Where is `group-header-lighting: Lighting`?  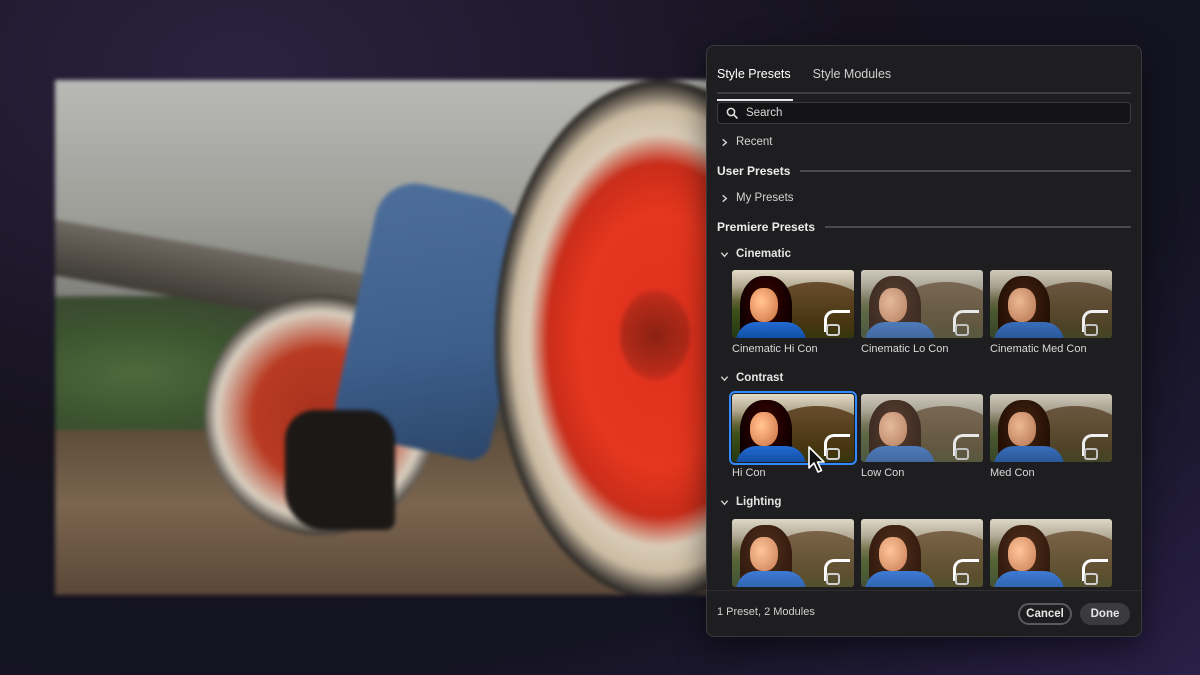
group-header-lighting: Lighting is located at coordinates (749, 502).